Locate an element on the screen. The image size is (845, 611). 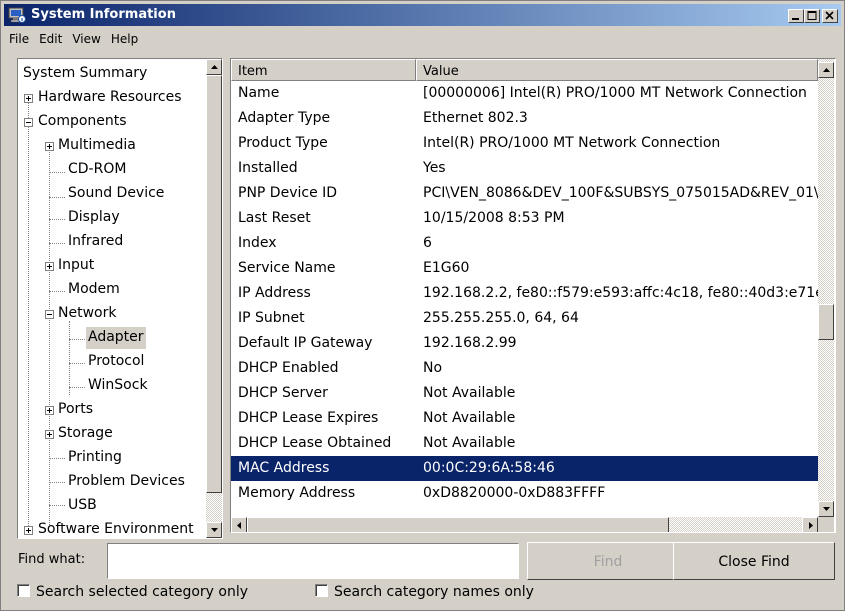
tree-item-cd-rom: CD-ROM is located at coordinates (97, 170).